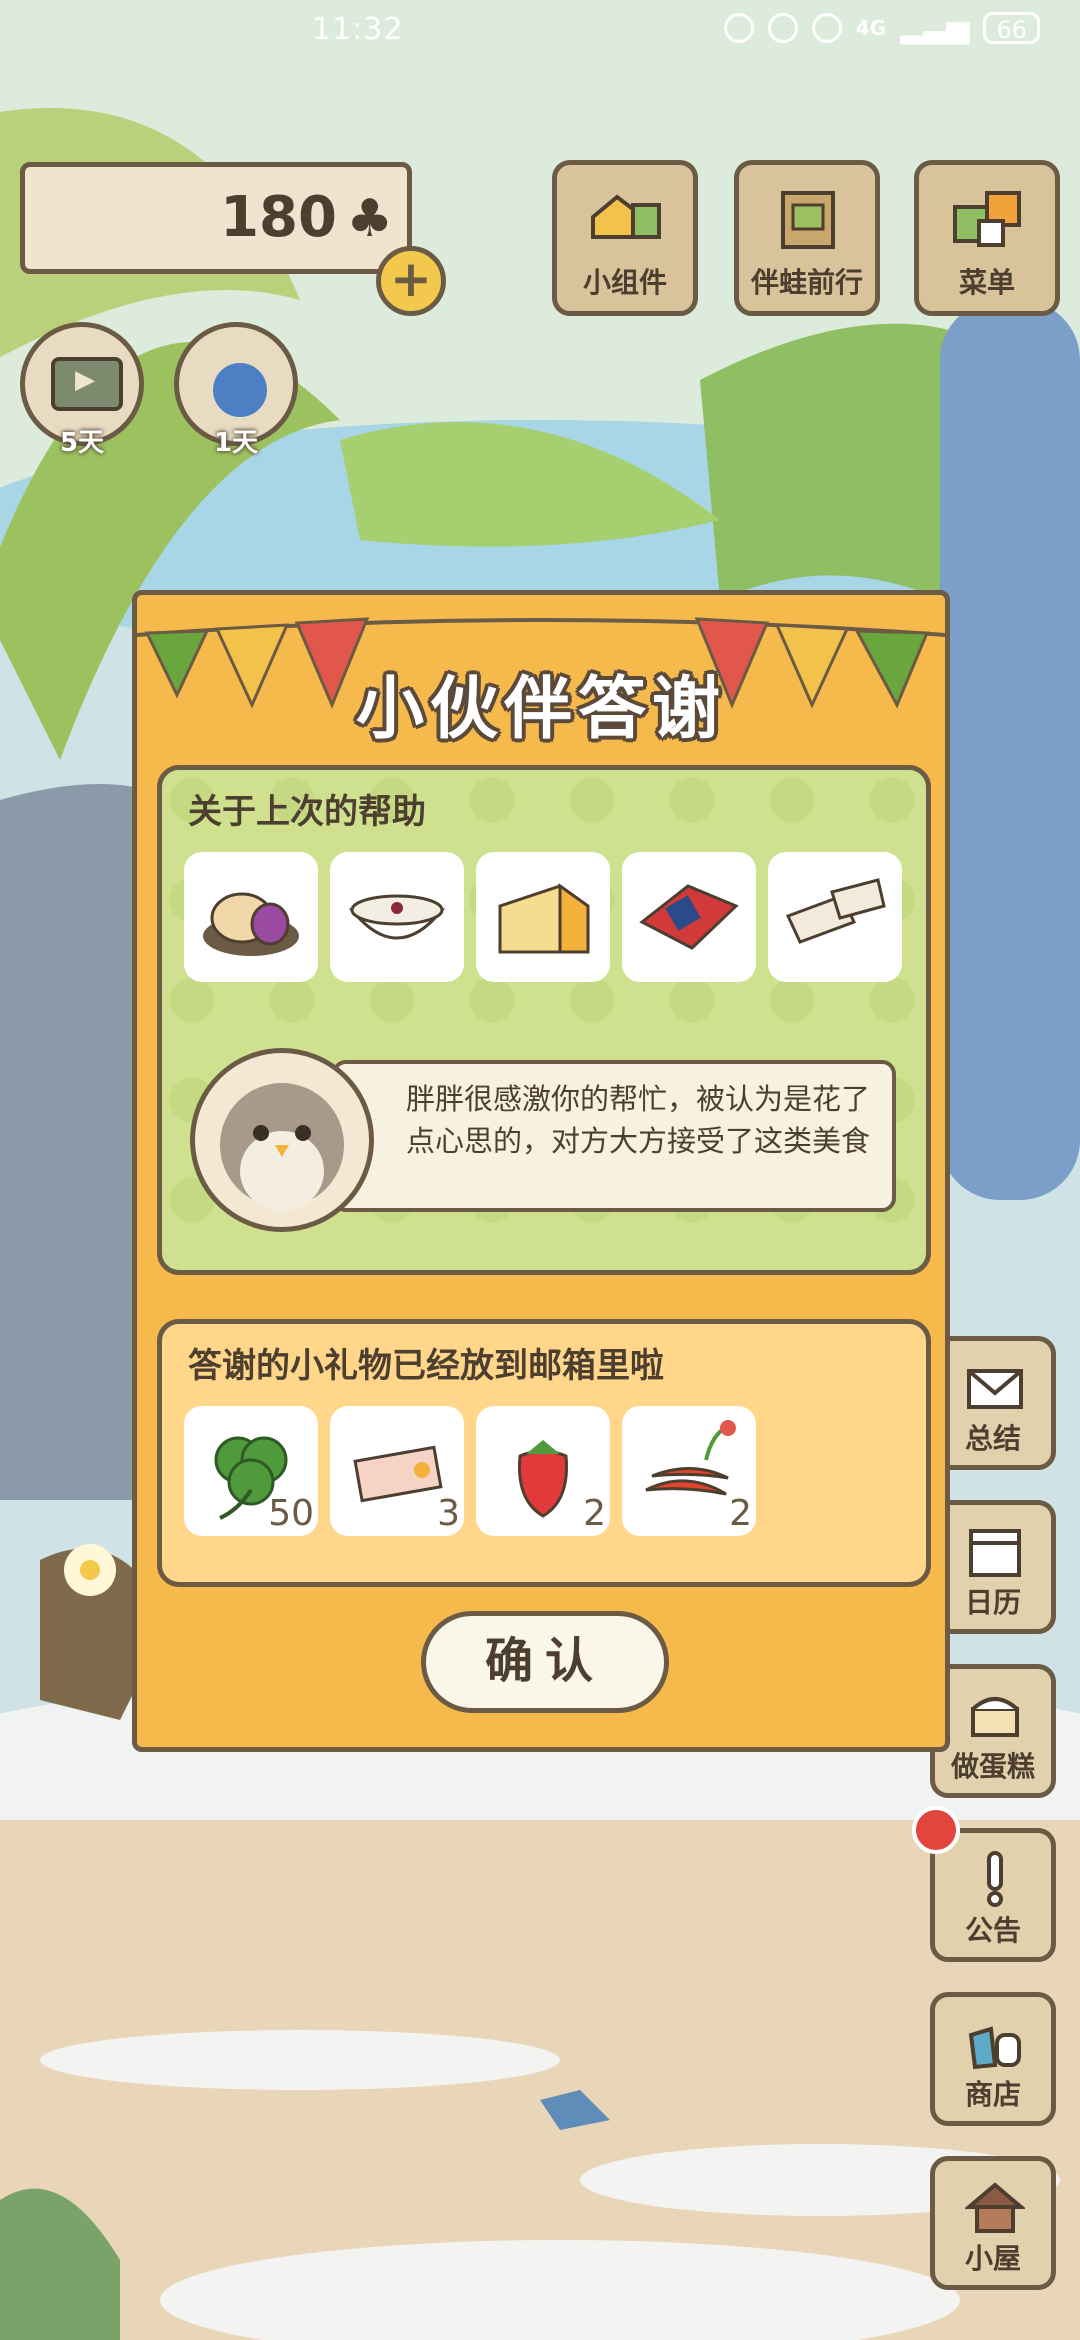  I want to click on status-icons: 4G ▂▃▅ 66, so click(881, 27).